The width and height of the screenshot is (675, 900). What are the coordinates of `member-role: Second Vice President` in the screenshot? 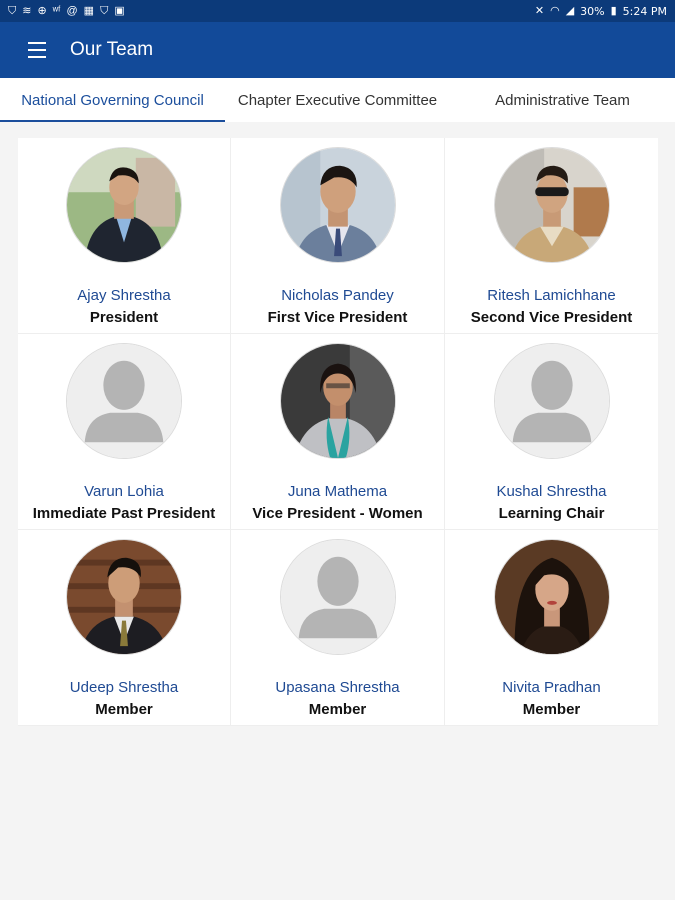 It's located at (551, 317).